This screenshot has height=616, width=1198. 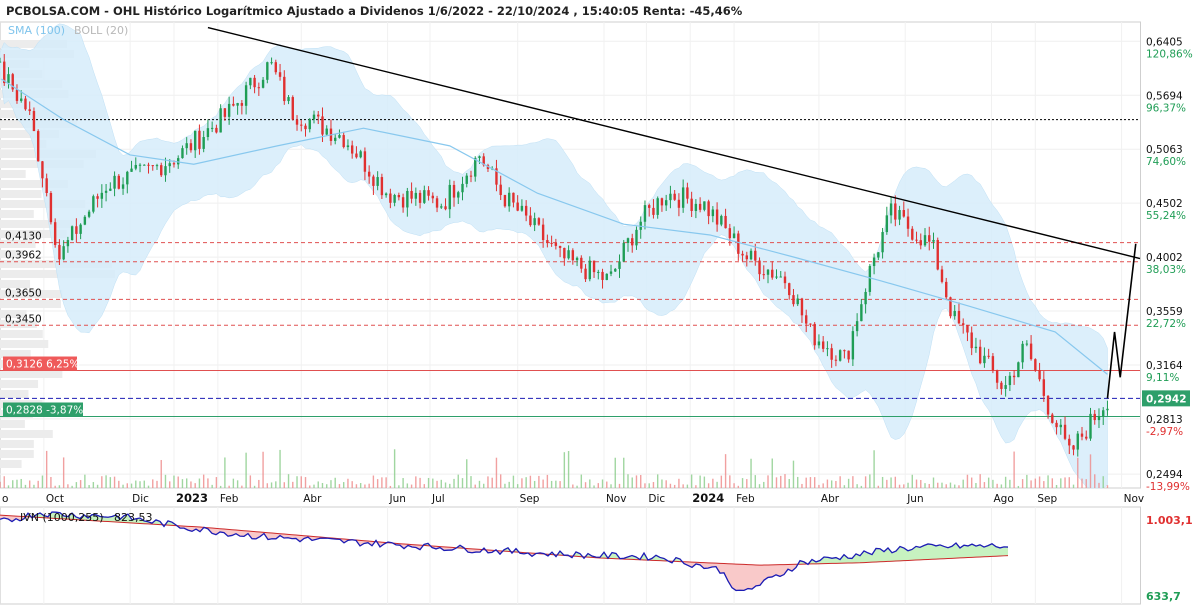 I want to click on x-tick-label: Feb, so click(x=745, y=499).